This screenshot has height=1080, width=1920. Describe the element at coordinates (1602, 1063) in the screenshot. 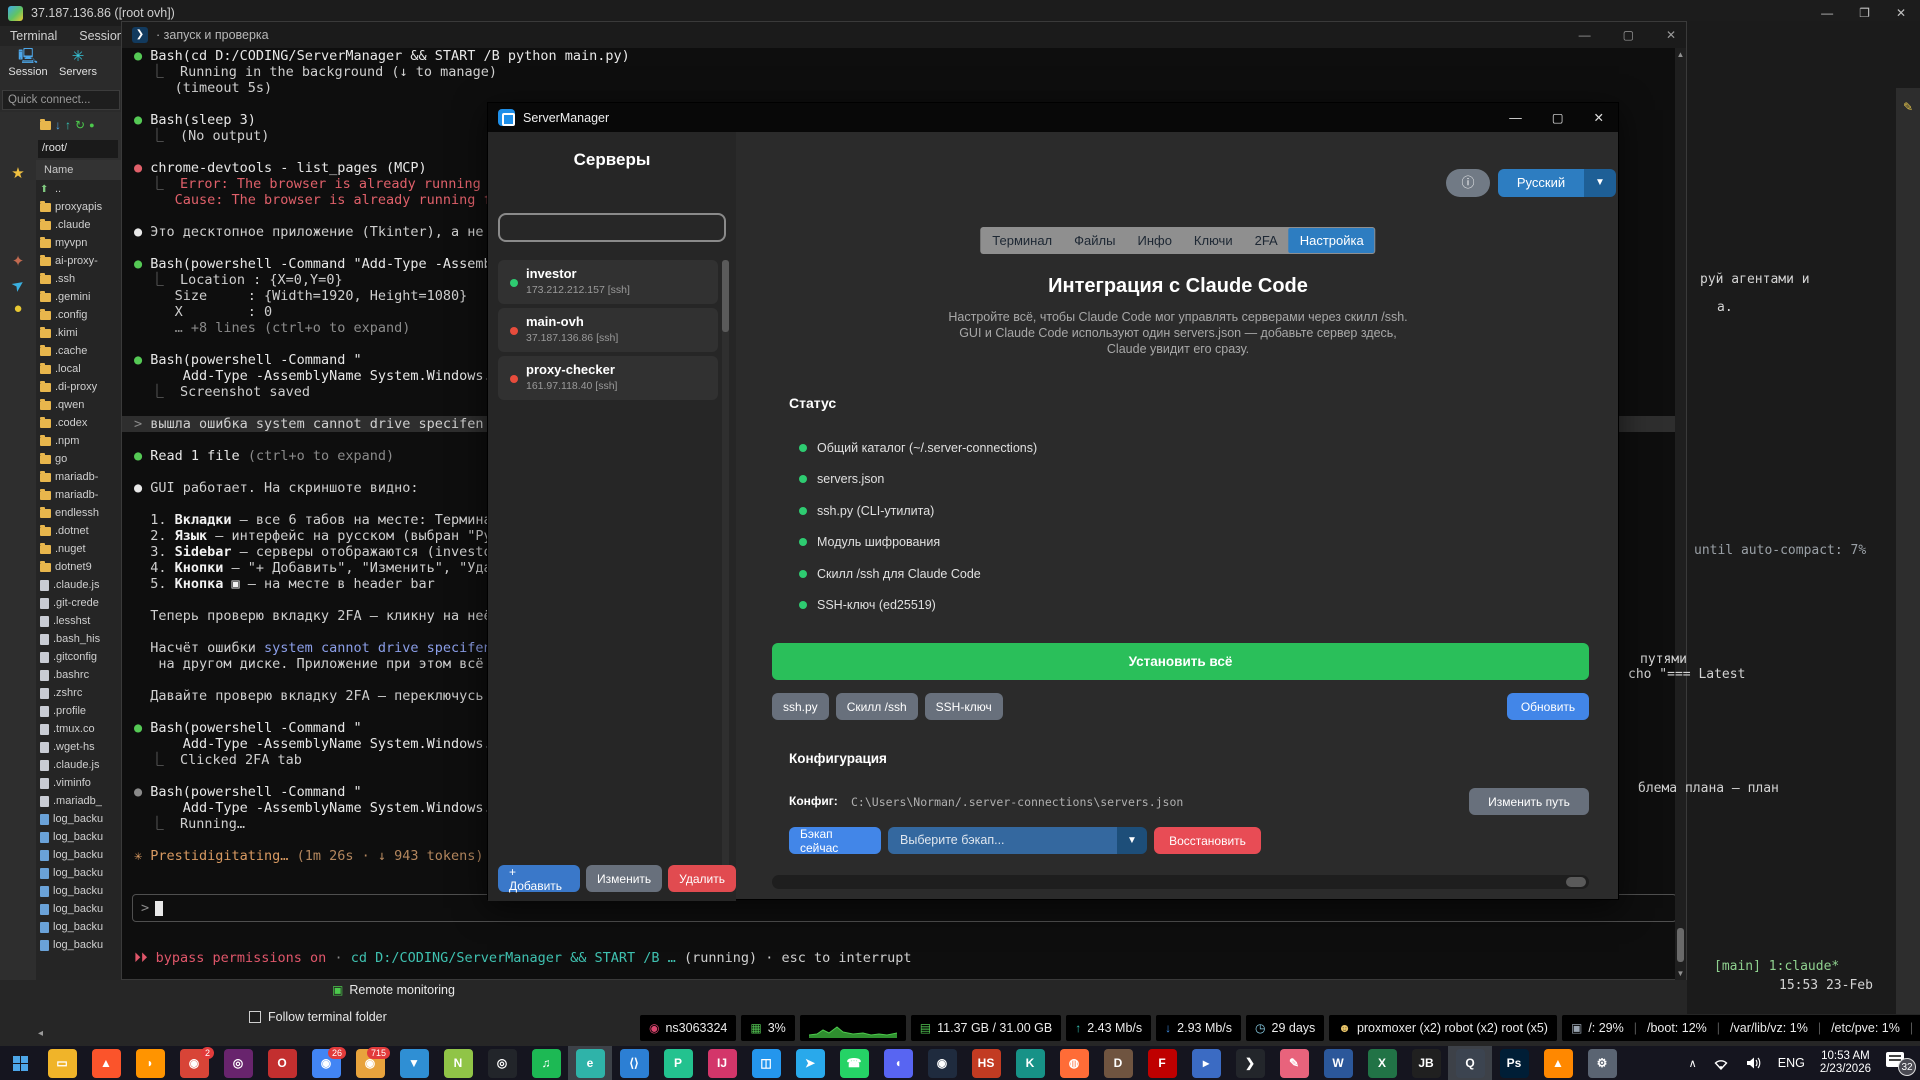

I see `taskbar-icon-settings: ⚙` at that location.